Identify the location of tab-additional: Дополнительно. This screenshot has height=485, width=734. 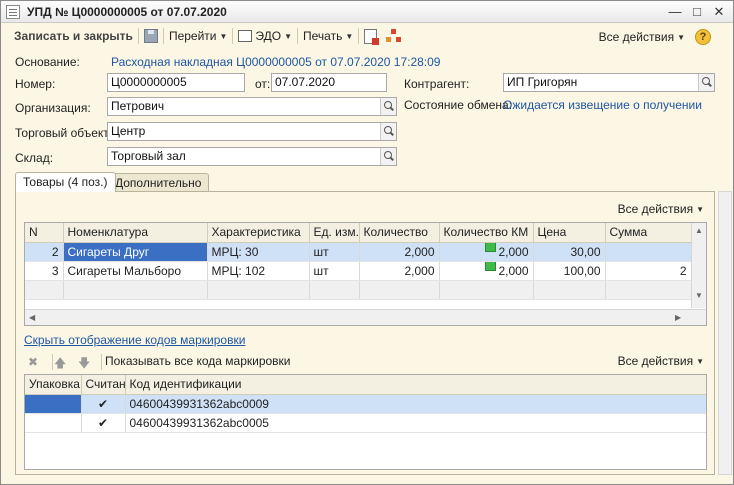
(158, 183).